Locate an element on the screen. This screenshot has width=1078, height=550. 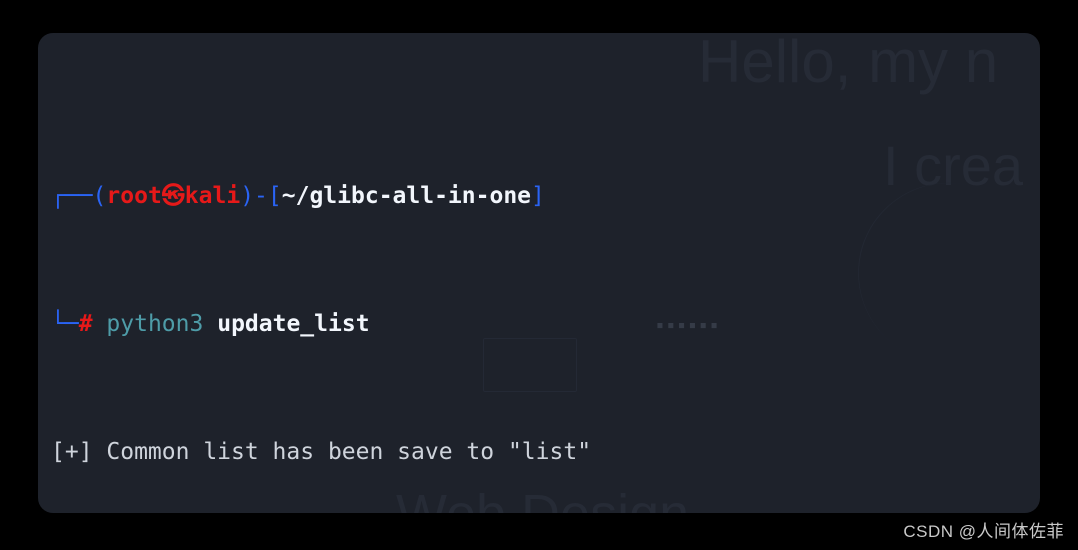
prompt-frame-bottom-icon: └─ is located at coordinates (65, 324).